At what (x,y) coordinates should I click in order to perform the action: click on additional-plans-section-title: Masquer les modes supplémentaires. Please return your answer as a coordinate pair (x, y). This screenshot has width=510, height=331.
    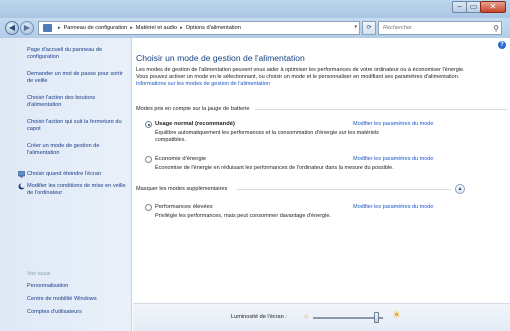
    Looking at the image, I should click on (182, 189).